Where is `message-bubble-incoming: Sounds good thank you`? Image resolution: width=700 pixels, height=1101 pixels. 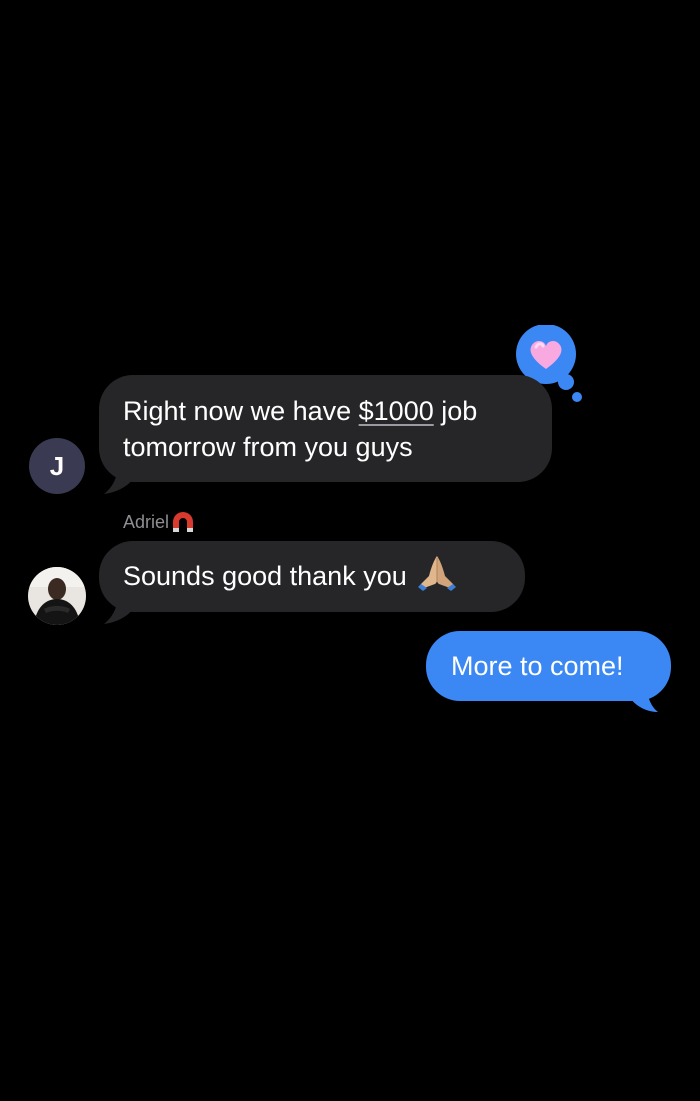 message-bubble-incoming: Sounds good thank you is located at coordinates (312, 576).